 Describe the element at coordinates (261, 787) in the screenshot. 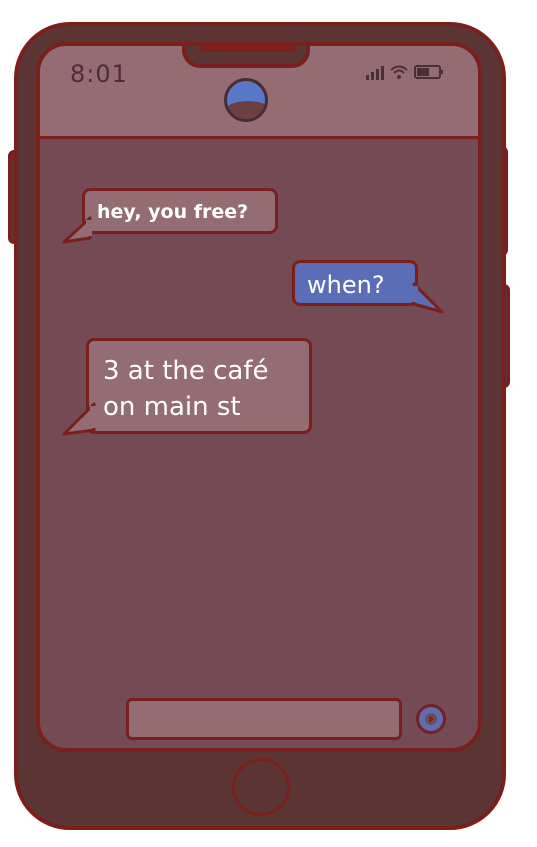

I see `home-button` at that location.